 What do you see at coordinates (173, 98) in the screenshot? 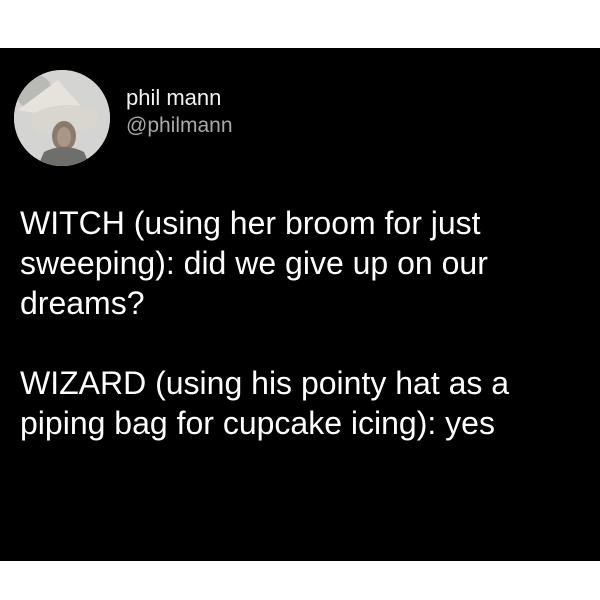
I see `display-name: phil mann` at bounding box center [173, 98].